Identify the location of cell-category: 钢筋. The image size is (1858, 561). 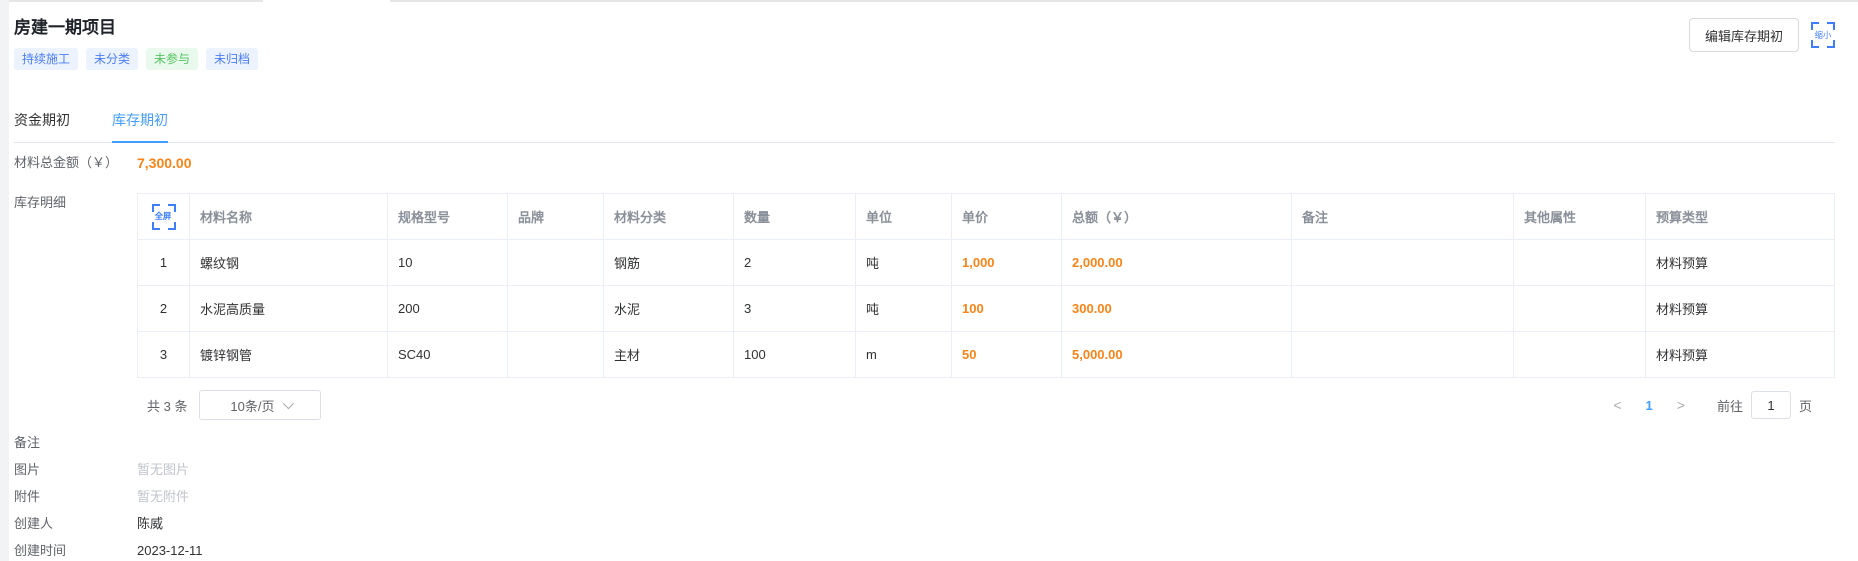
(668, 262).